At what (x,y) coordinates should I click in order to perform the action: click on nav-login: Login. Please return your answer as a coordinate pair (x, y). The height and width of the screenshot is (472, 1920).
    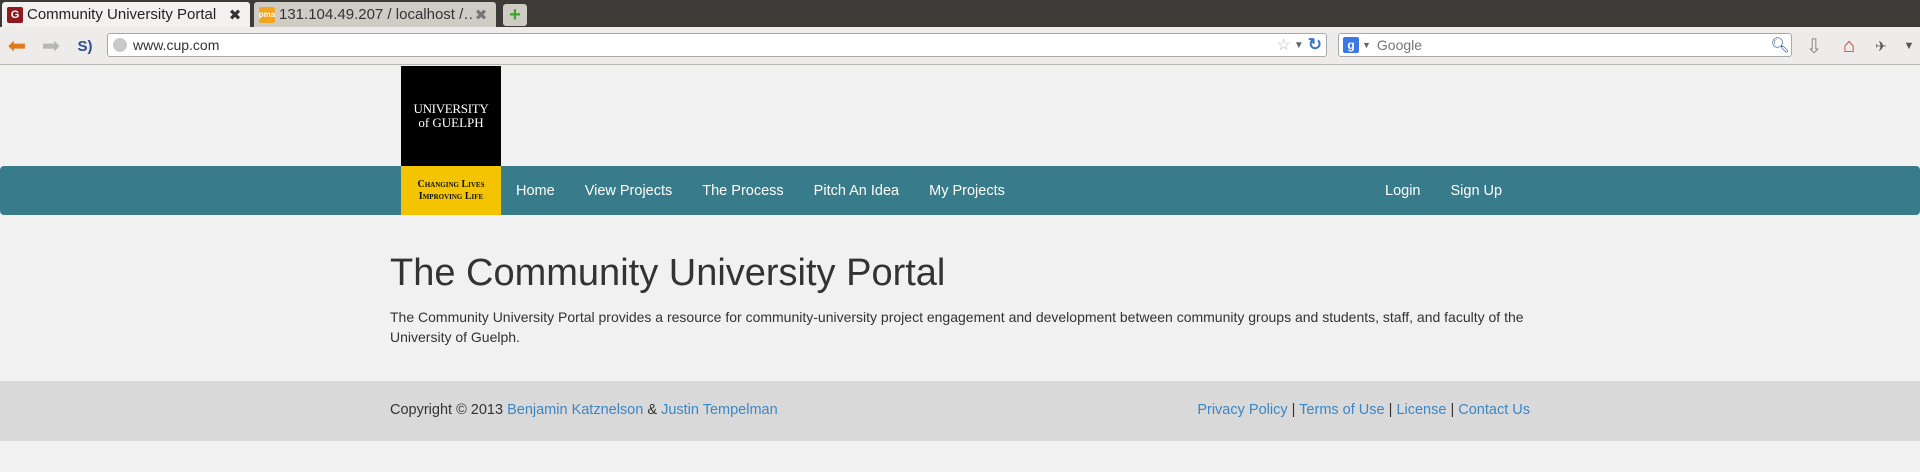
    Looking at the image, I should click on (1402, 191).